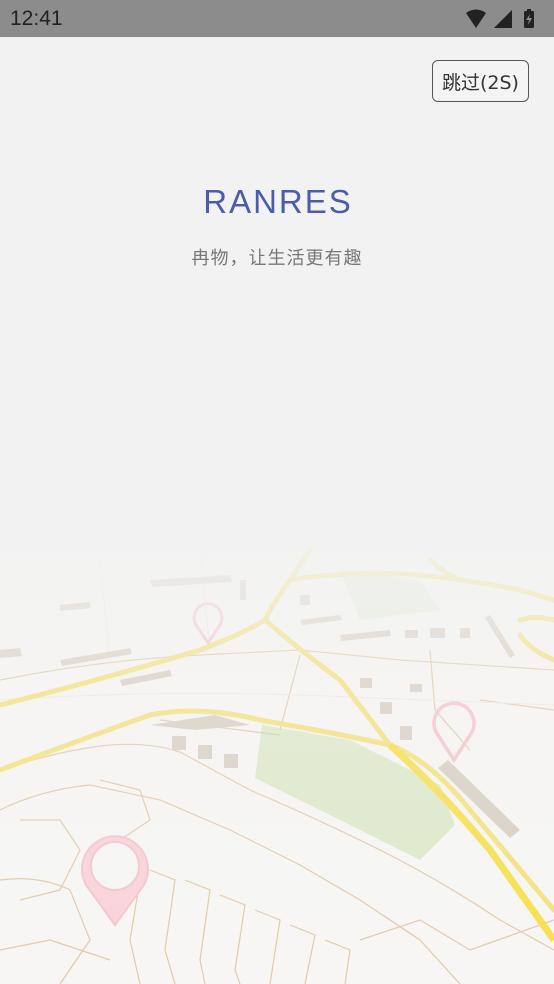  I want to click on status-icons, so click(500, 18).